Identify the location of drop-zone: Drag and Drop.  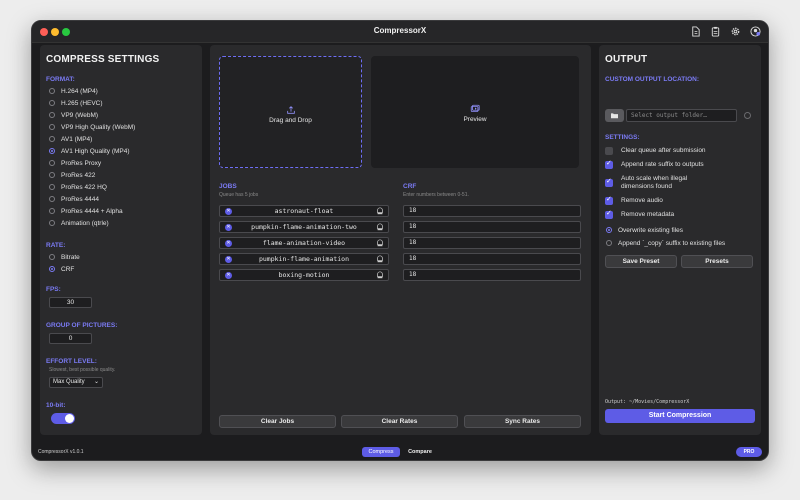
(290, 112).